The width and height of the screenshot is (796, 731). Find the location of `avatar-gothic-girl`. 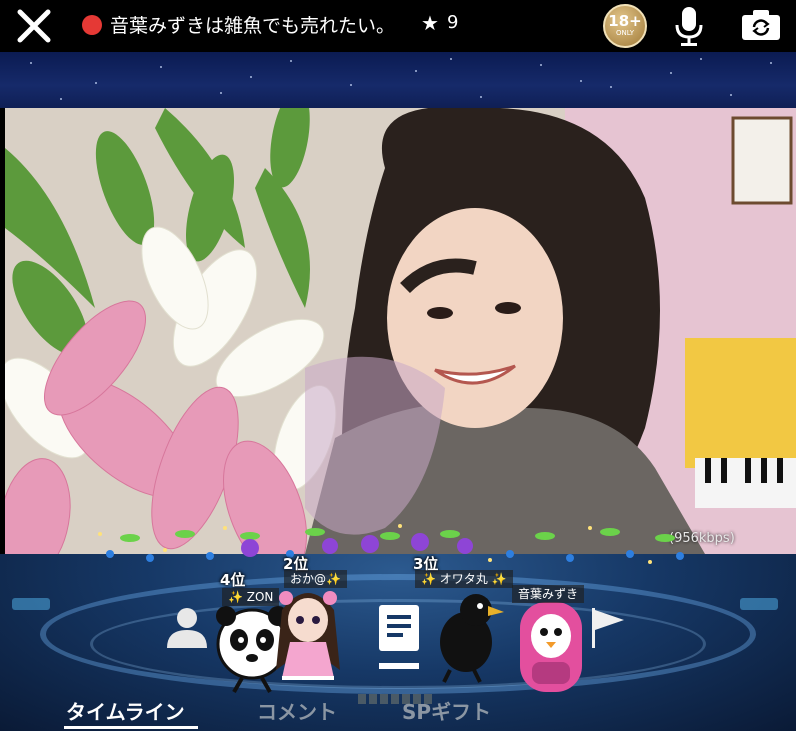

avatar-gothic-girl is located at coordinates (308, 635).